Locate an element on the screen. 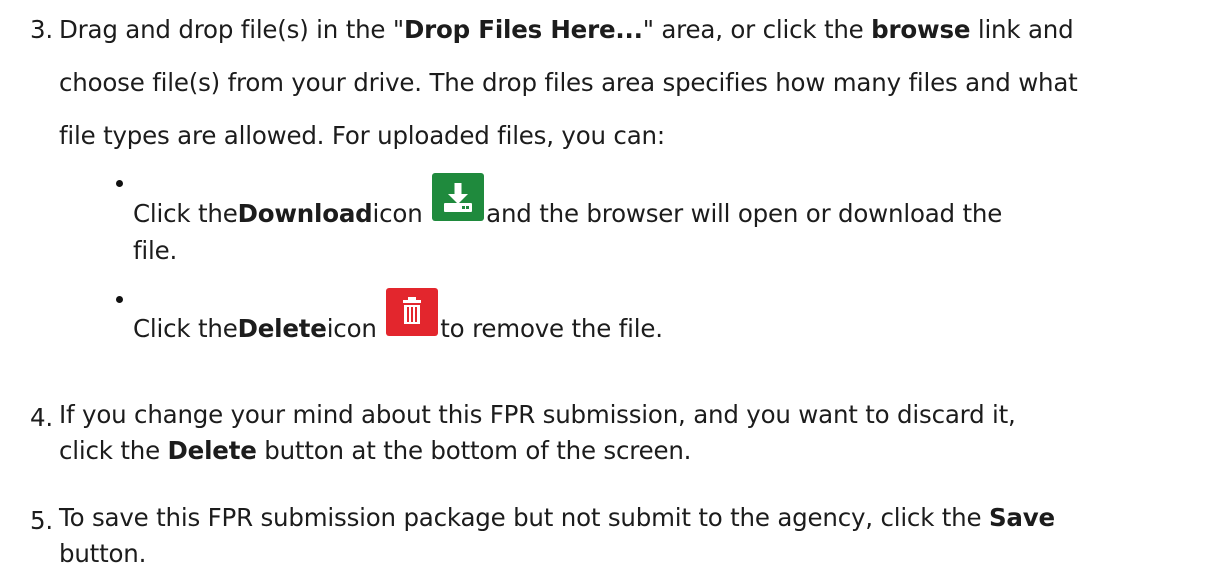  step-5-number: 5. is located at coordinates (41, 520).